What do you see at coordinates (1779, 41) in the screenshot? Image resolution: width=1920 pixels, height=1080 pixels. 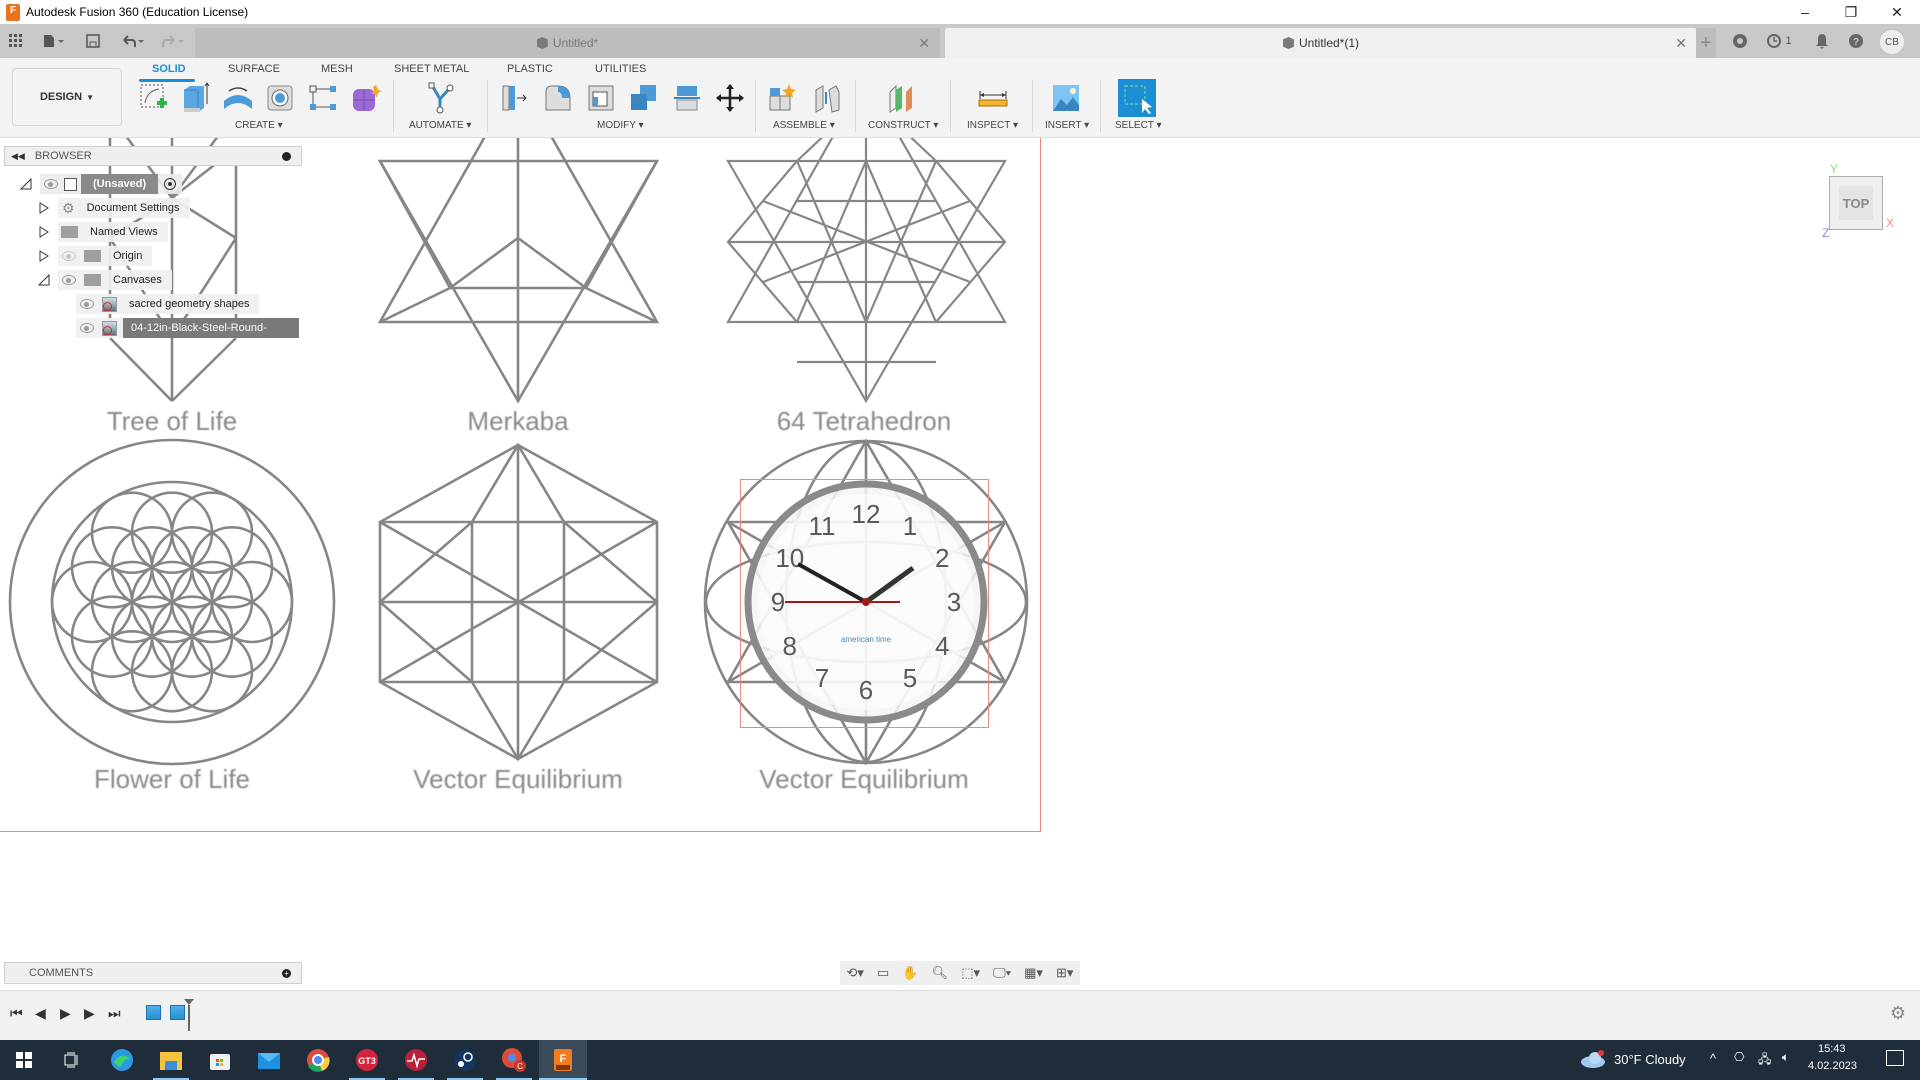 I see `job-status-icon: 1` at bounding box center [1779, 41].